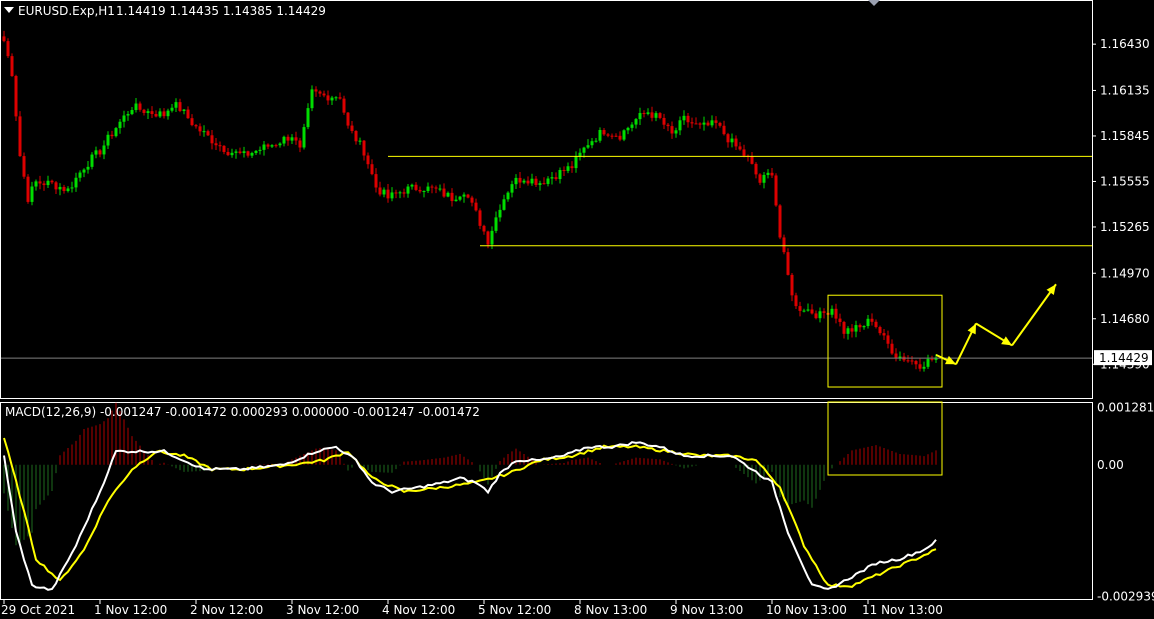 This screenshot has height=619, width=1154. What do you see at coordinates (1125, 90) in the screenshot?
I see `price-axis-label: 1.16135` at bounding box center [1125, 90].